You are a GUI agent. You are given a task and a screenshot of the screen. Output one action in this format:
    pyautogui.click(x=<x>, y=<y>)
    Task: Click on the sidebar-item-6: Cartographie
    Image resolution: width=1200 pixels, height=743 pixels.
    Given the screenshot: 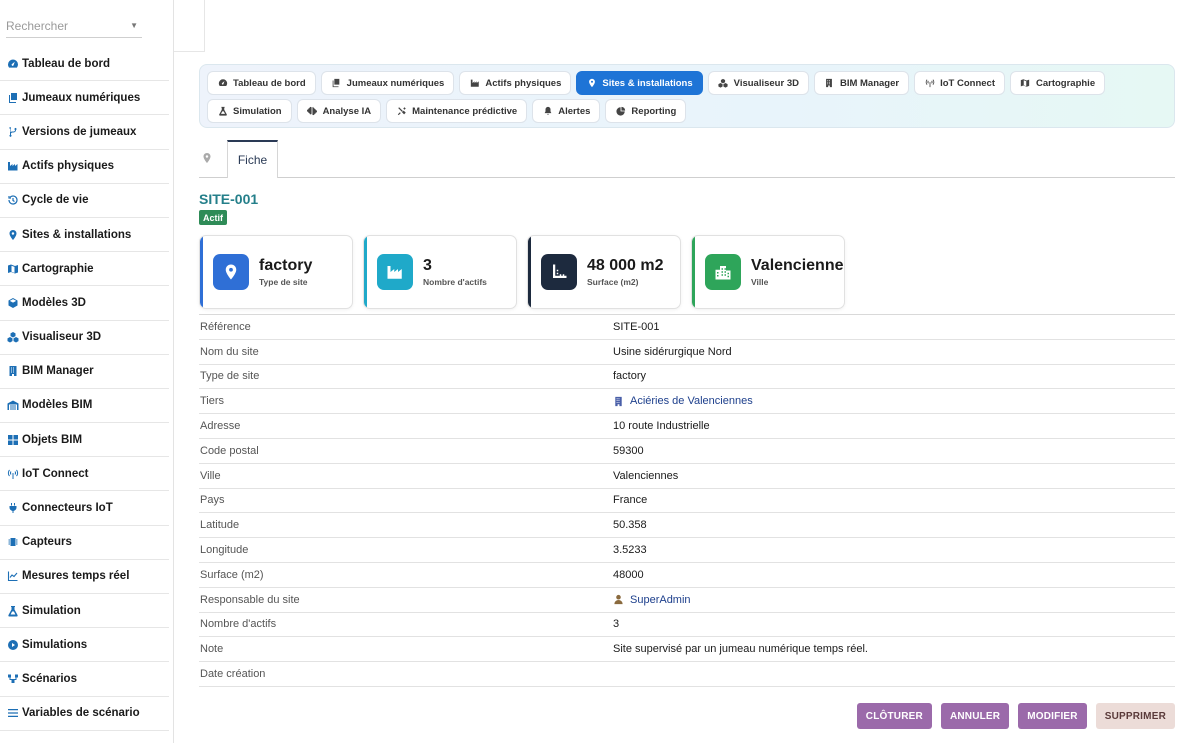 What is the action you would take?
    pyautogui.click(x=84, y=269)
    